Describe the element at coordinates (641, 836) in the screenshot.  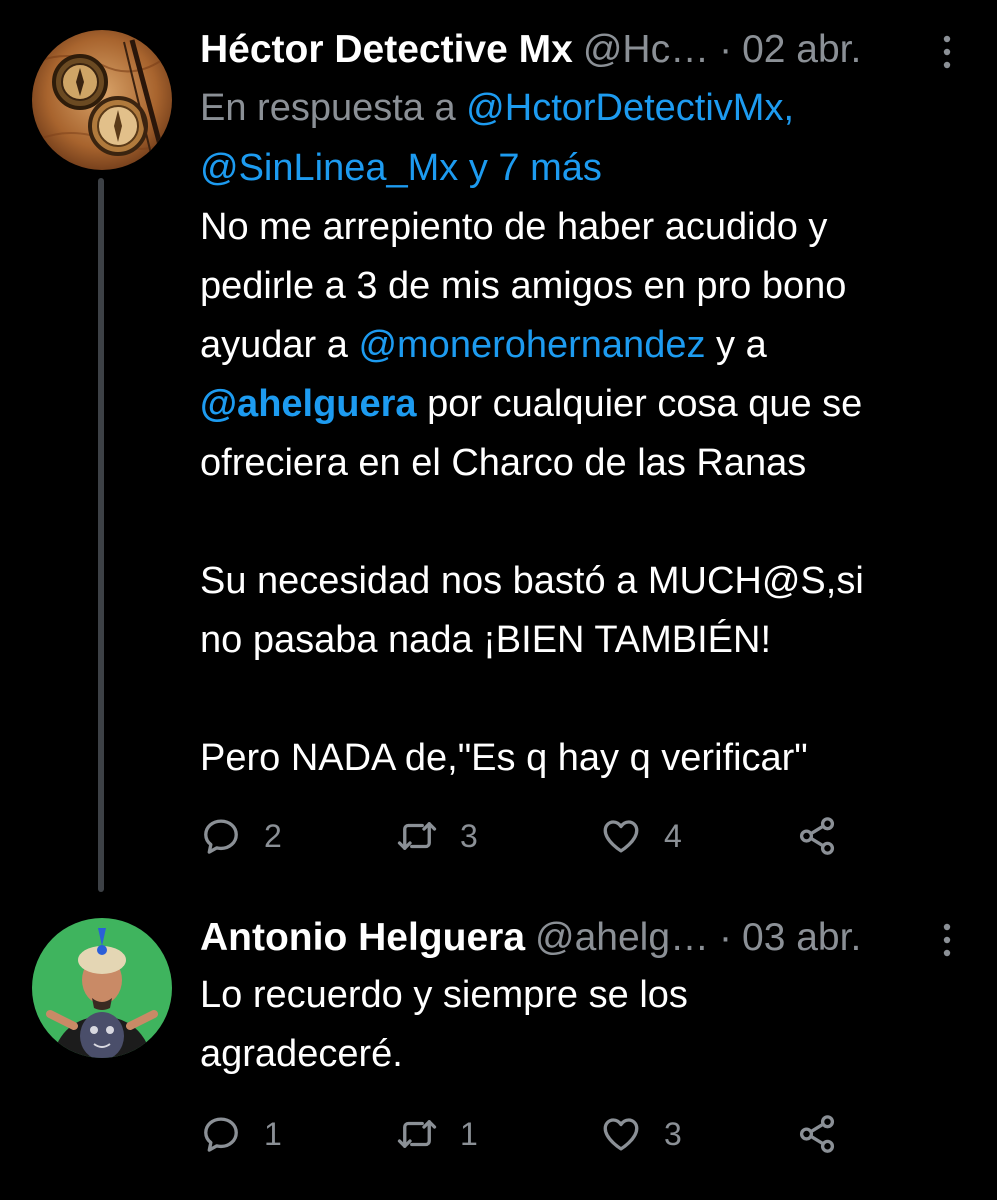
I see `like-button: 4` at that location.